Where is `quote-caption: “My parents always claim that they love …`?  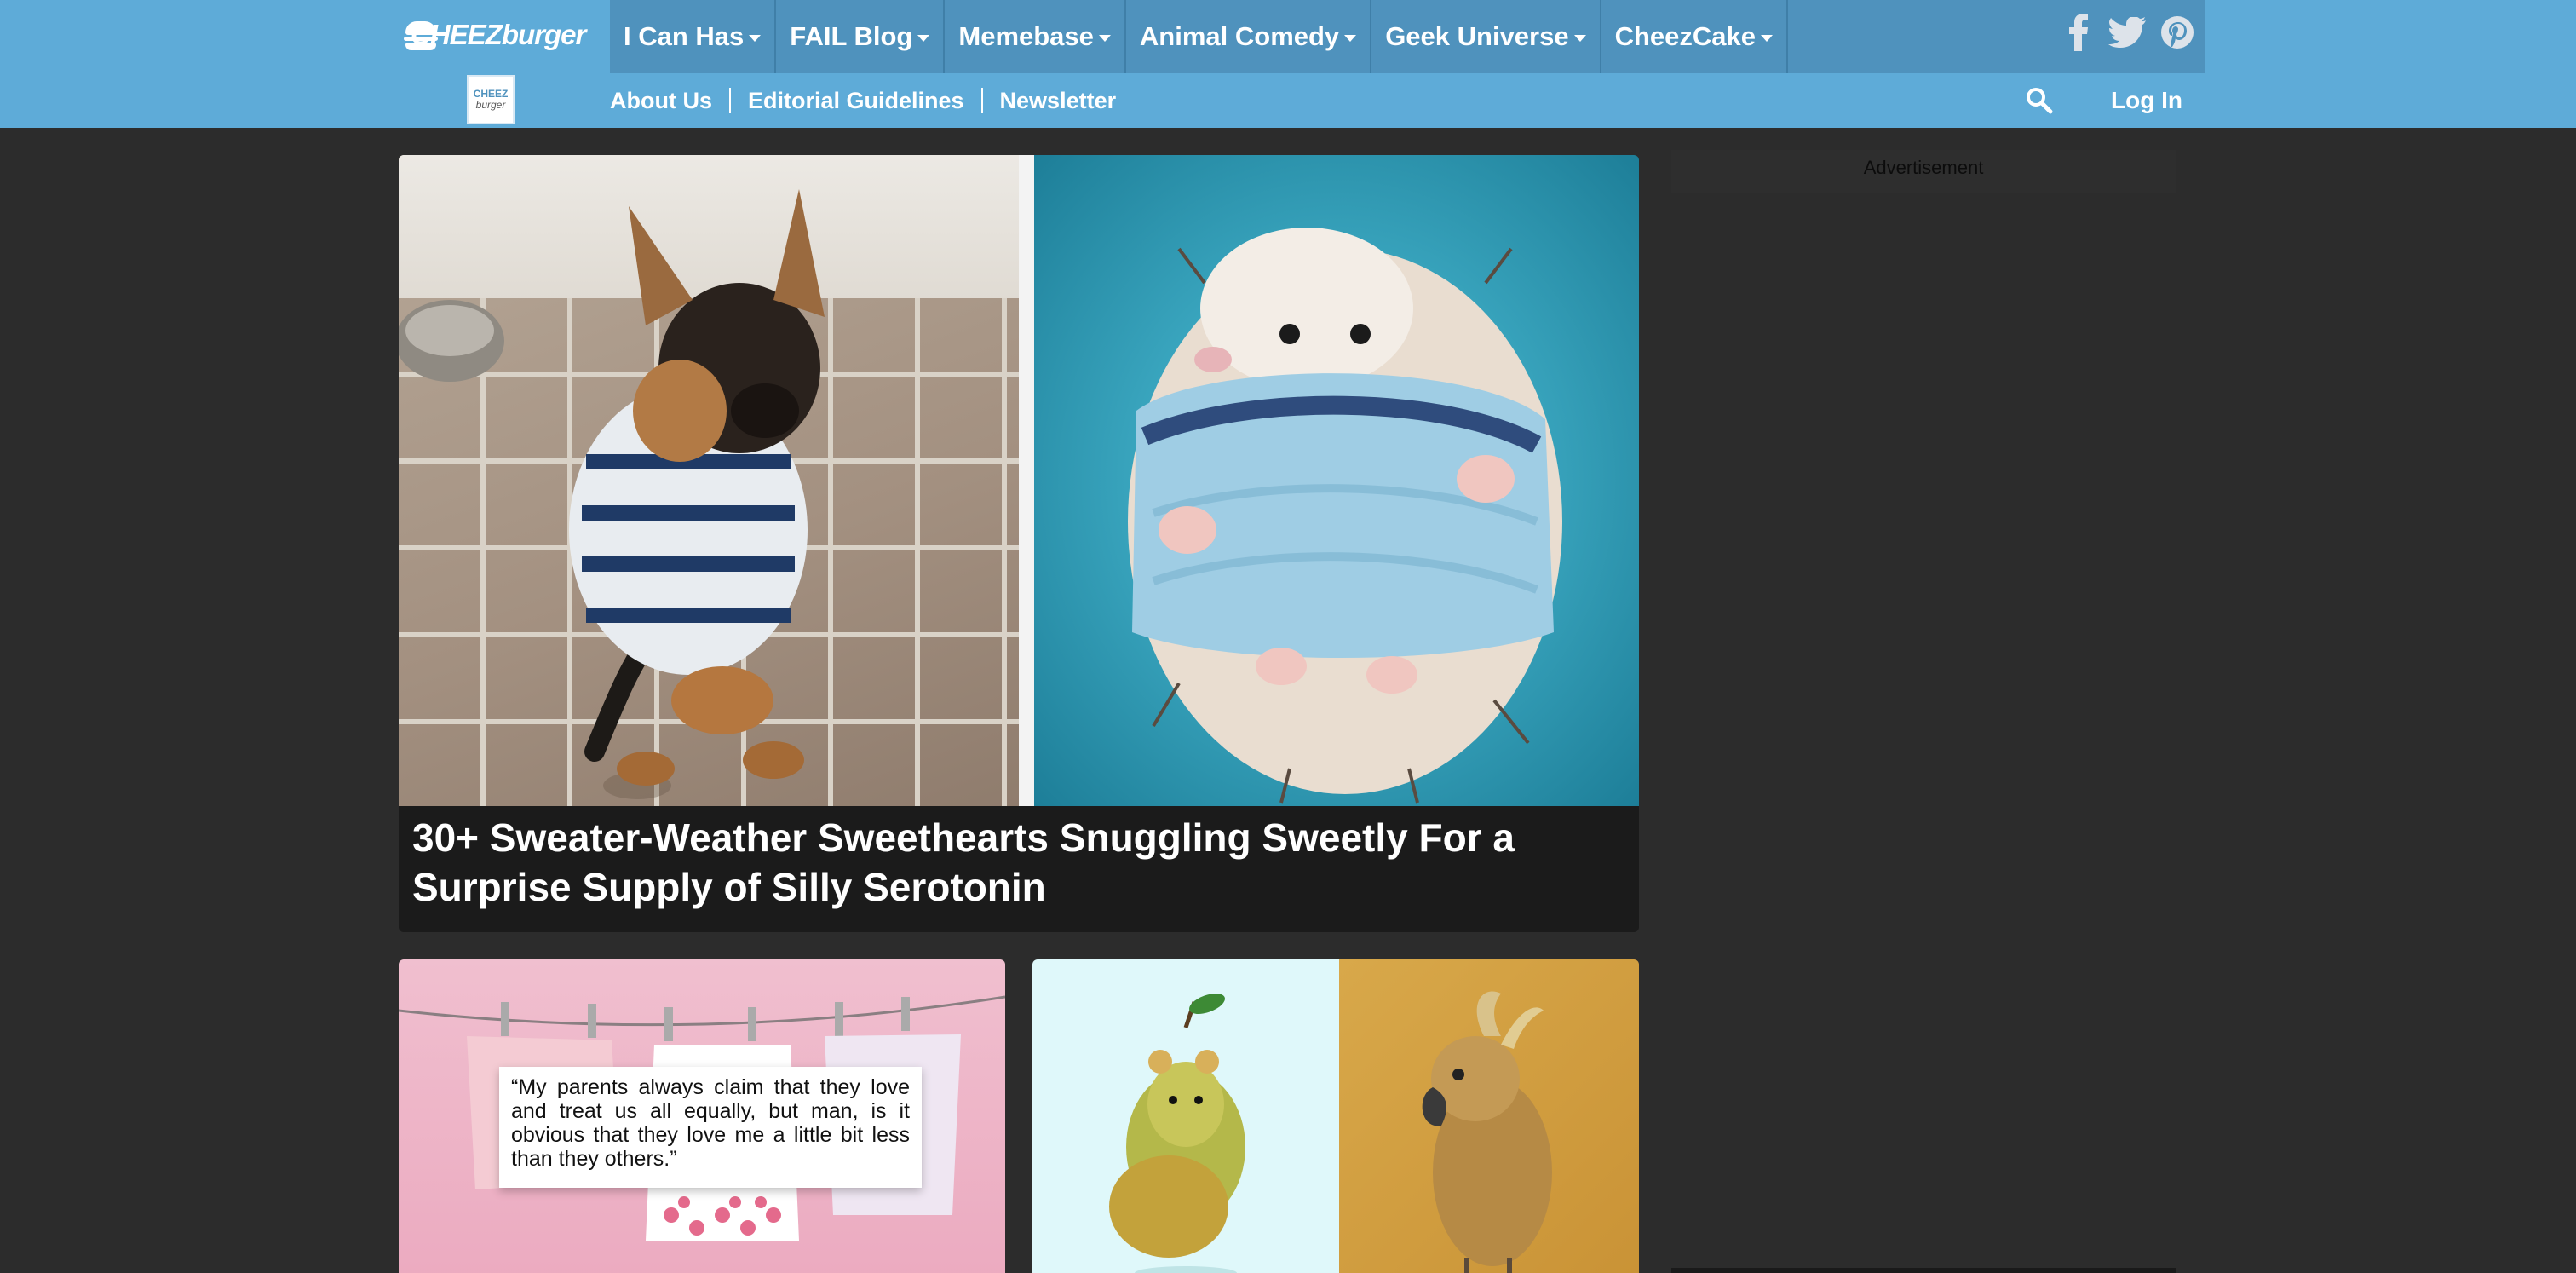
quote-caption: “My parents always claim that they love … is located at coordinates (710, 1127).